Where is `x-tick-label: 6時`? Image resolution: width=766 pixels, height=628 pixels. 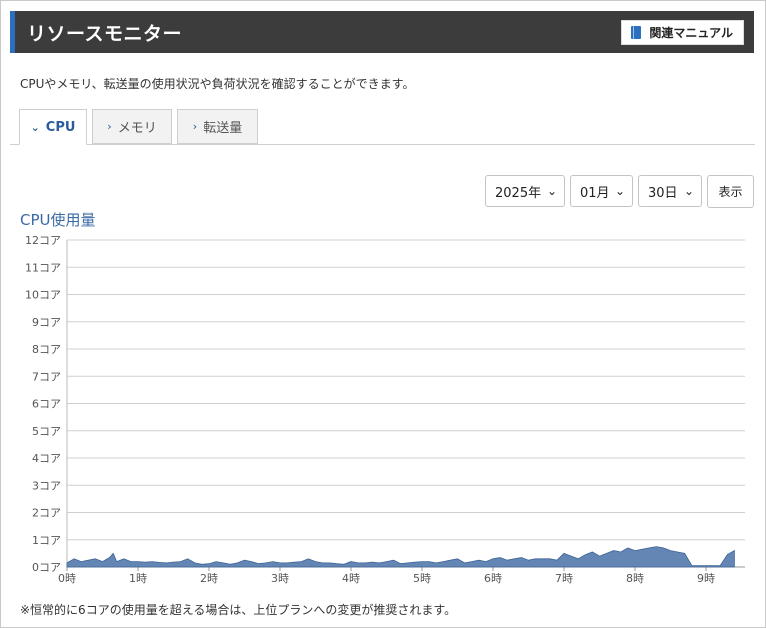
x-tick-label: 6時 is located at coordinates (493, 578).